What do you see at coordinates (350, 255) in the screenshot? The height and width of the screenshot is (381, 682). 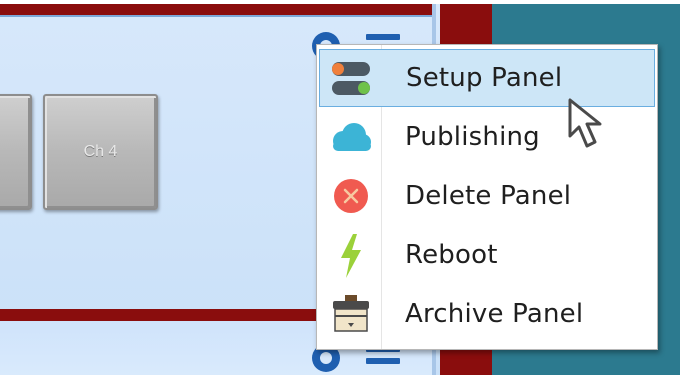 I see `lightning-bolt-icon` at bounding box center [350, 255].